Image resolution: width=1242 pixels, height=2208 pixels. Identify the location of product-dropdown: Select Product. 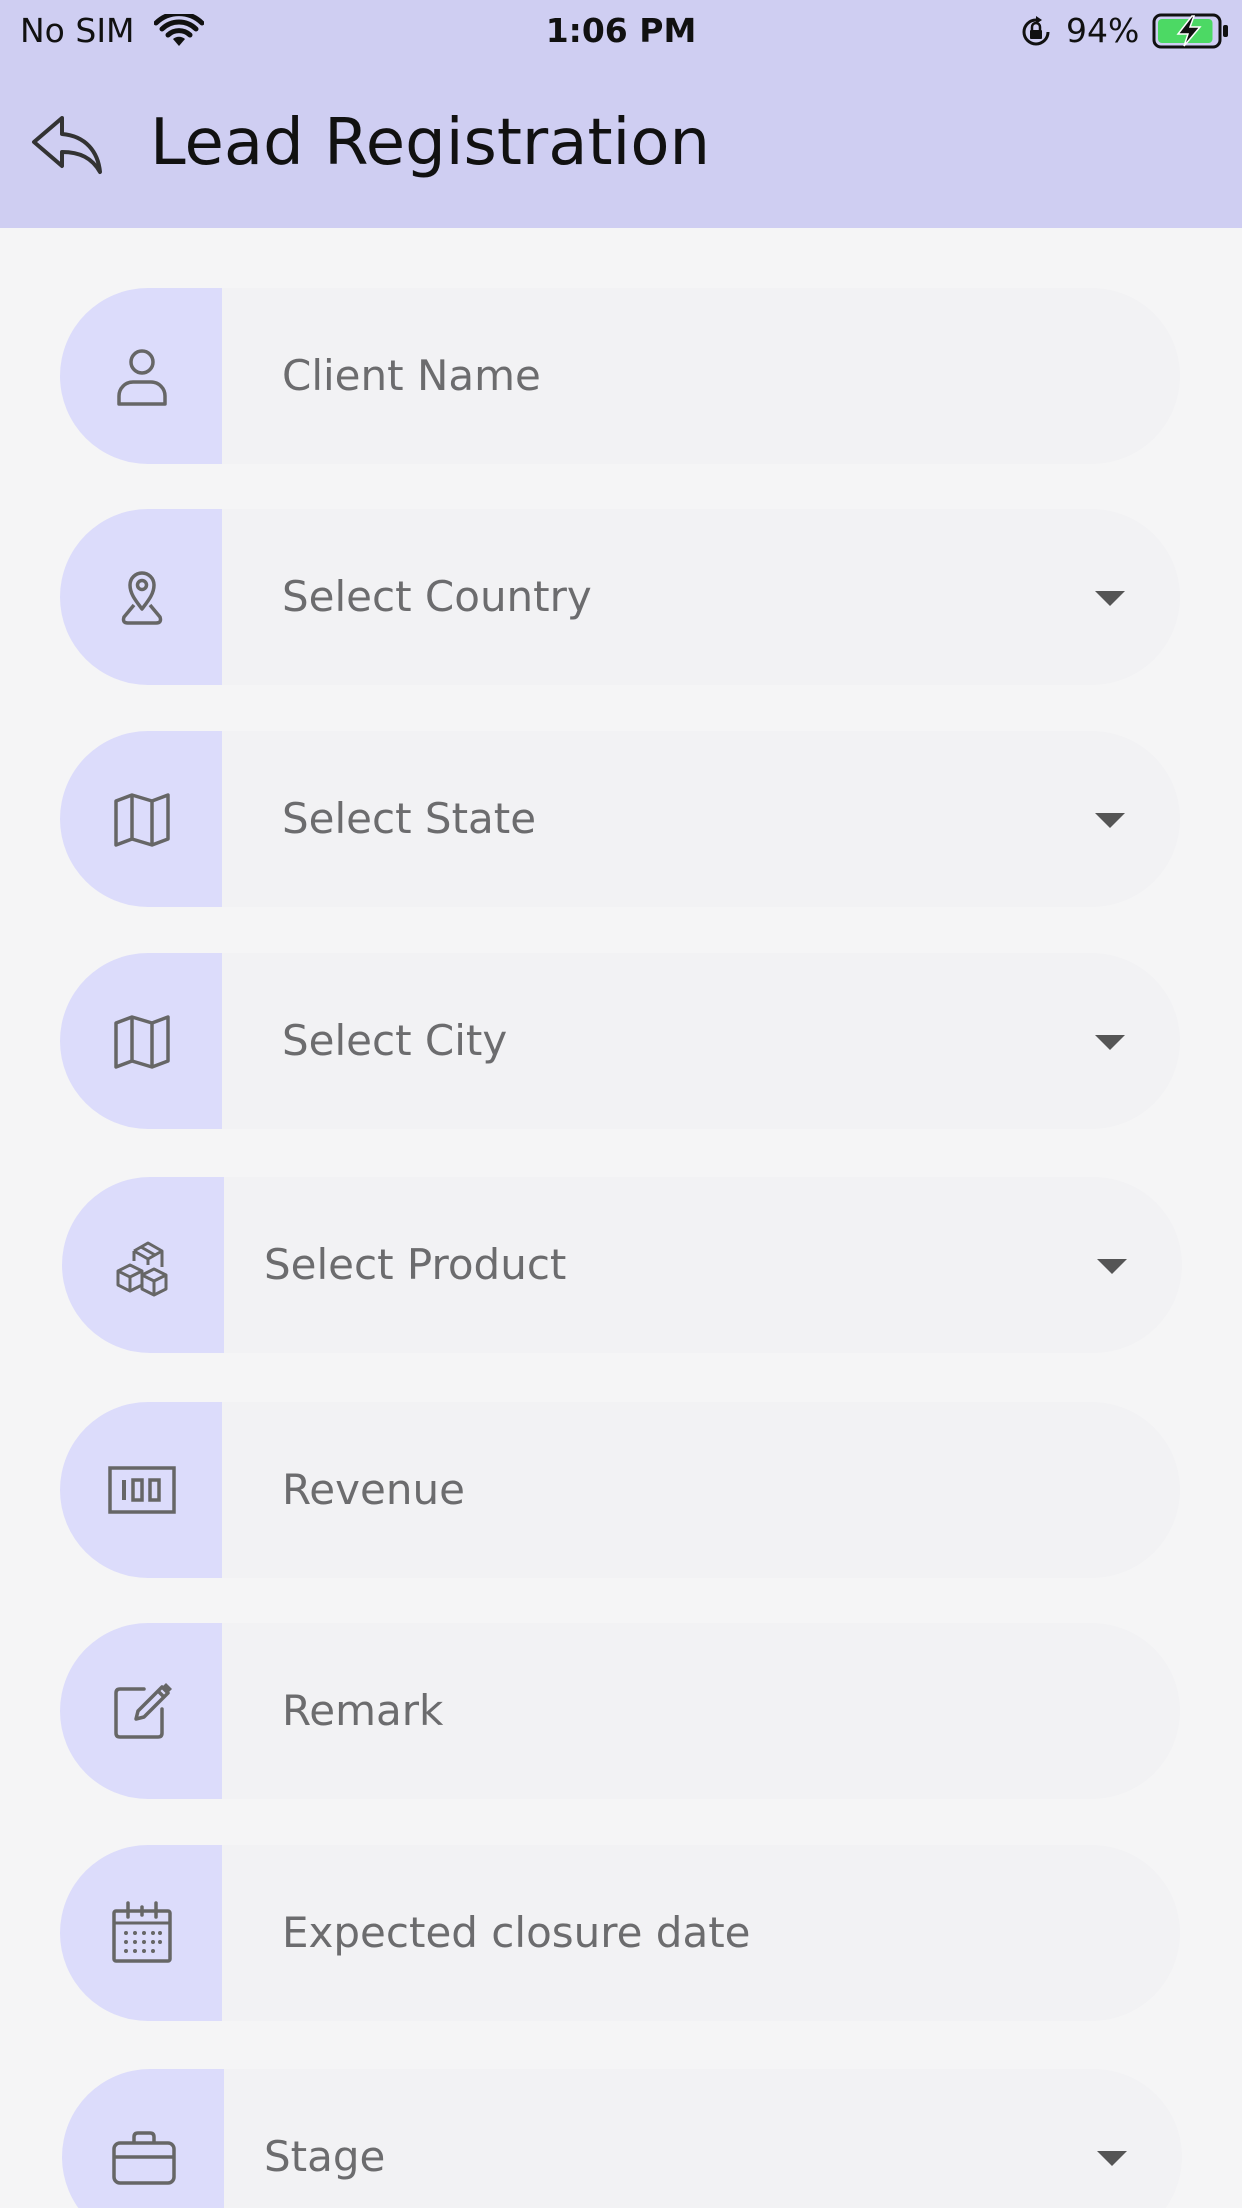
(622, 1265).